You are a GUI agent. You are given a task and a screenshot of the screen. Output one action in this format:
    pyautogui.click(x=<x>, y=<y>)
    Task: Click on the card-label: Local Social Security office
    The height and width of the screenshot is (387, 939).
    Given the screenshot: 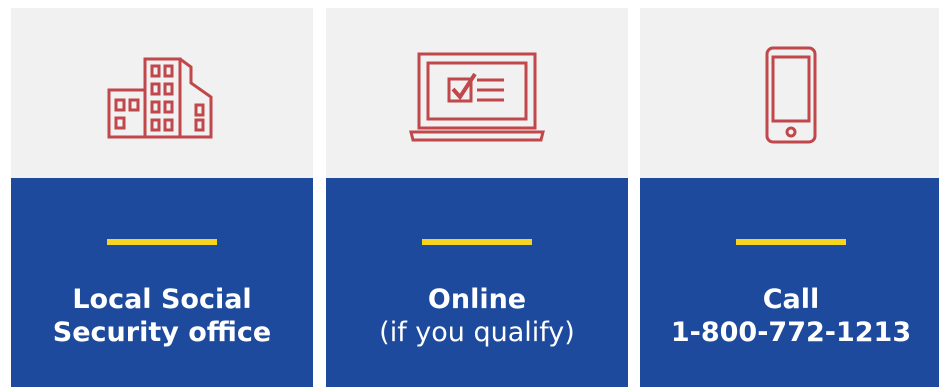 What is the action you would take?
    pyautogui.click(x=162, y=316)
    